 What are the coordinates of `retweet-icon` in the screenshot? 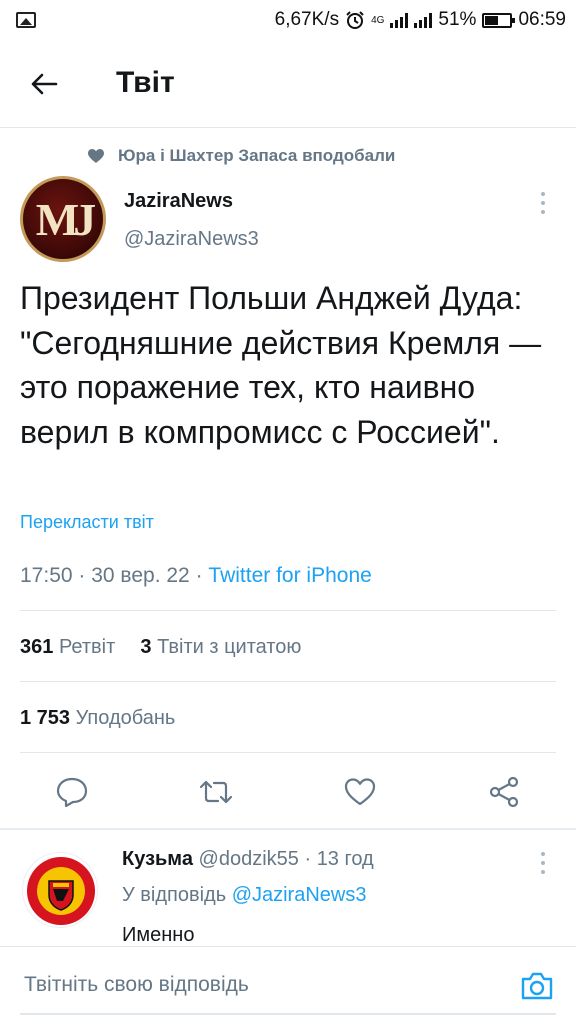 It's located at (216, 792).